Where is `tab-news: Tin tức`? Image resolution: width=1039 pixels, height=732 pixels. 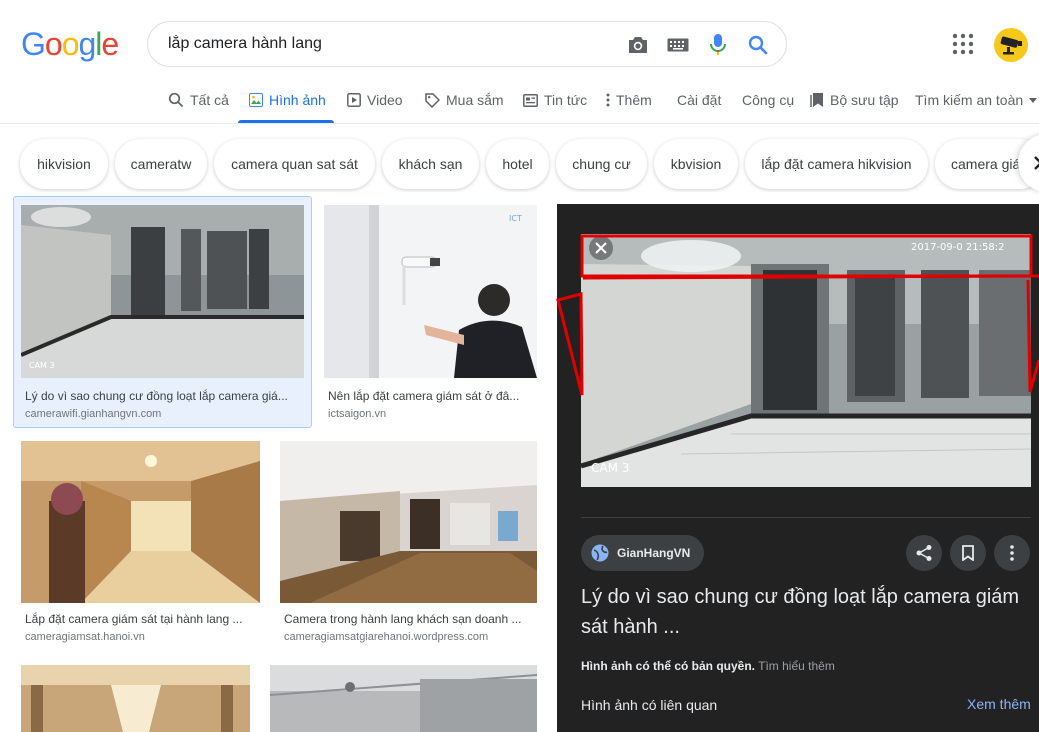
tab-news: Tin tức is located at coordinates (555, 100).